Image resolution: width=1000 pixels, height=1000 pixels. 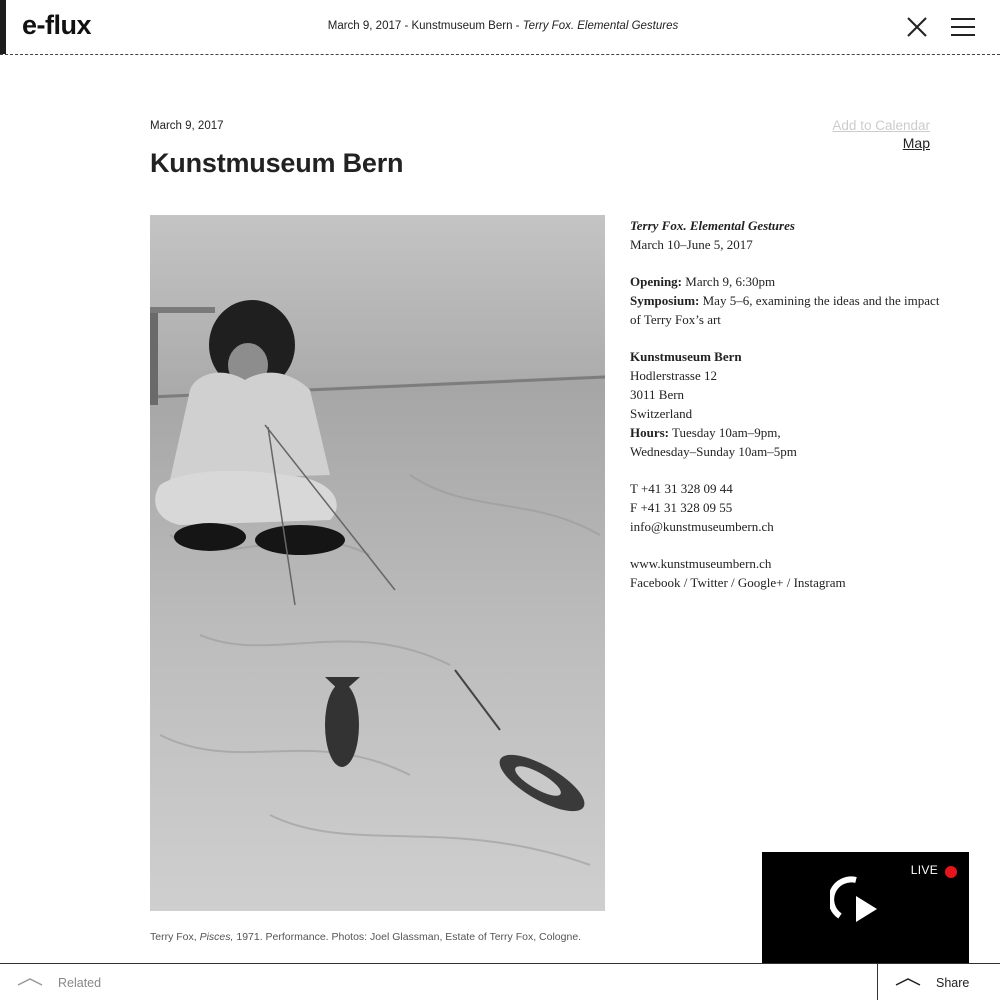 What do you see at coordinates (881, 125) in the screenshot?
I see `add-to-calendar-link: Add to Calendar` at bounding box center [881, 125].